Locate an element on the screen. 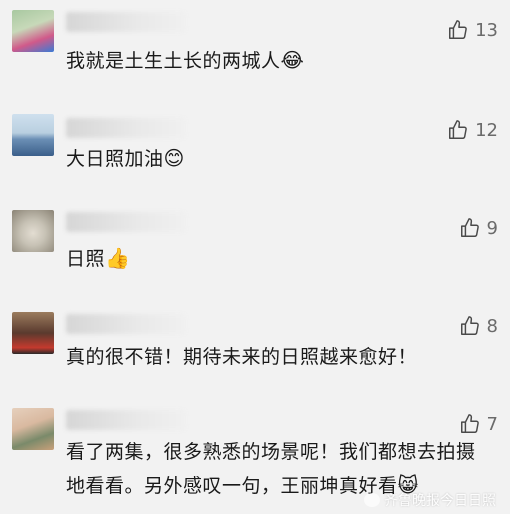  like-button: 12 is located at coordinates (472, 130).